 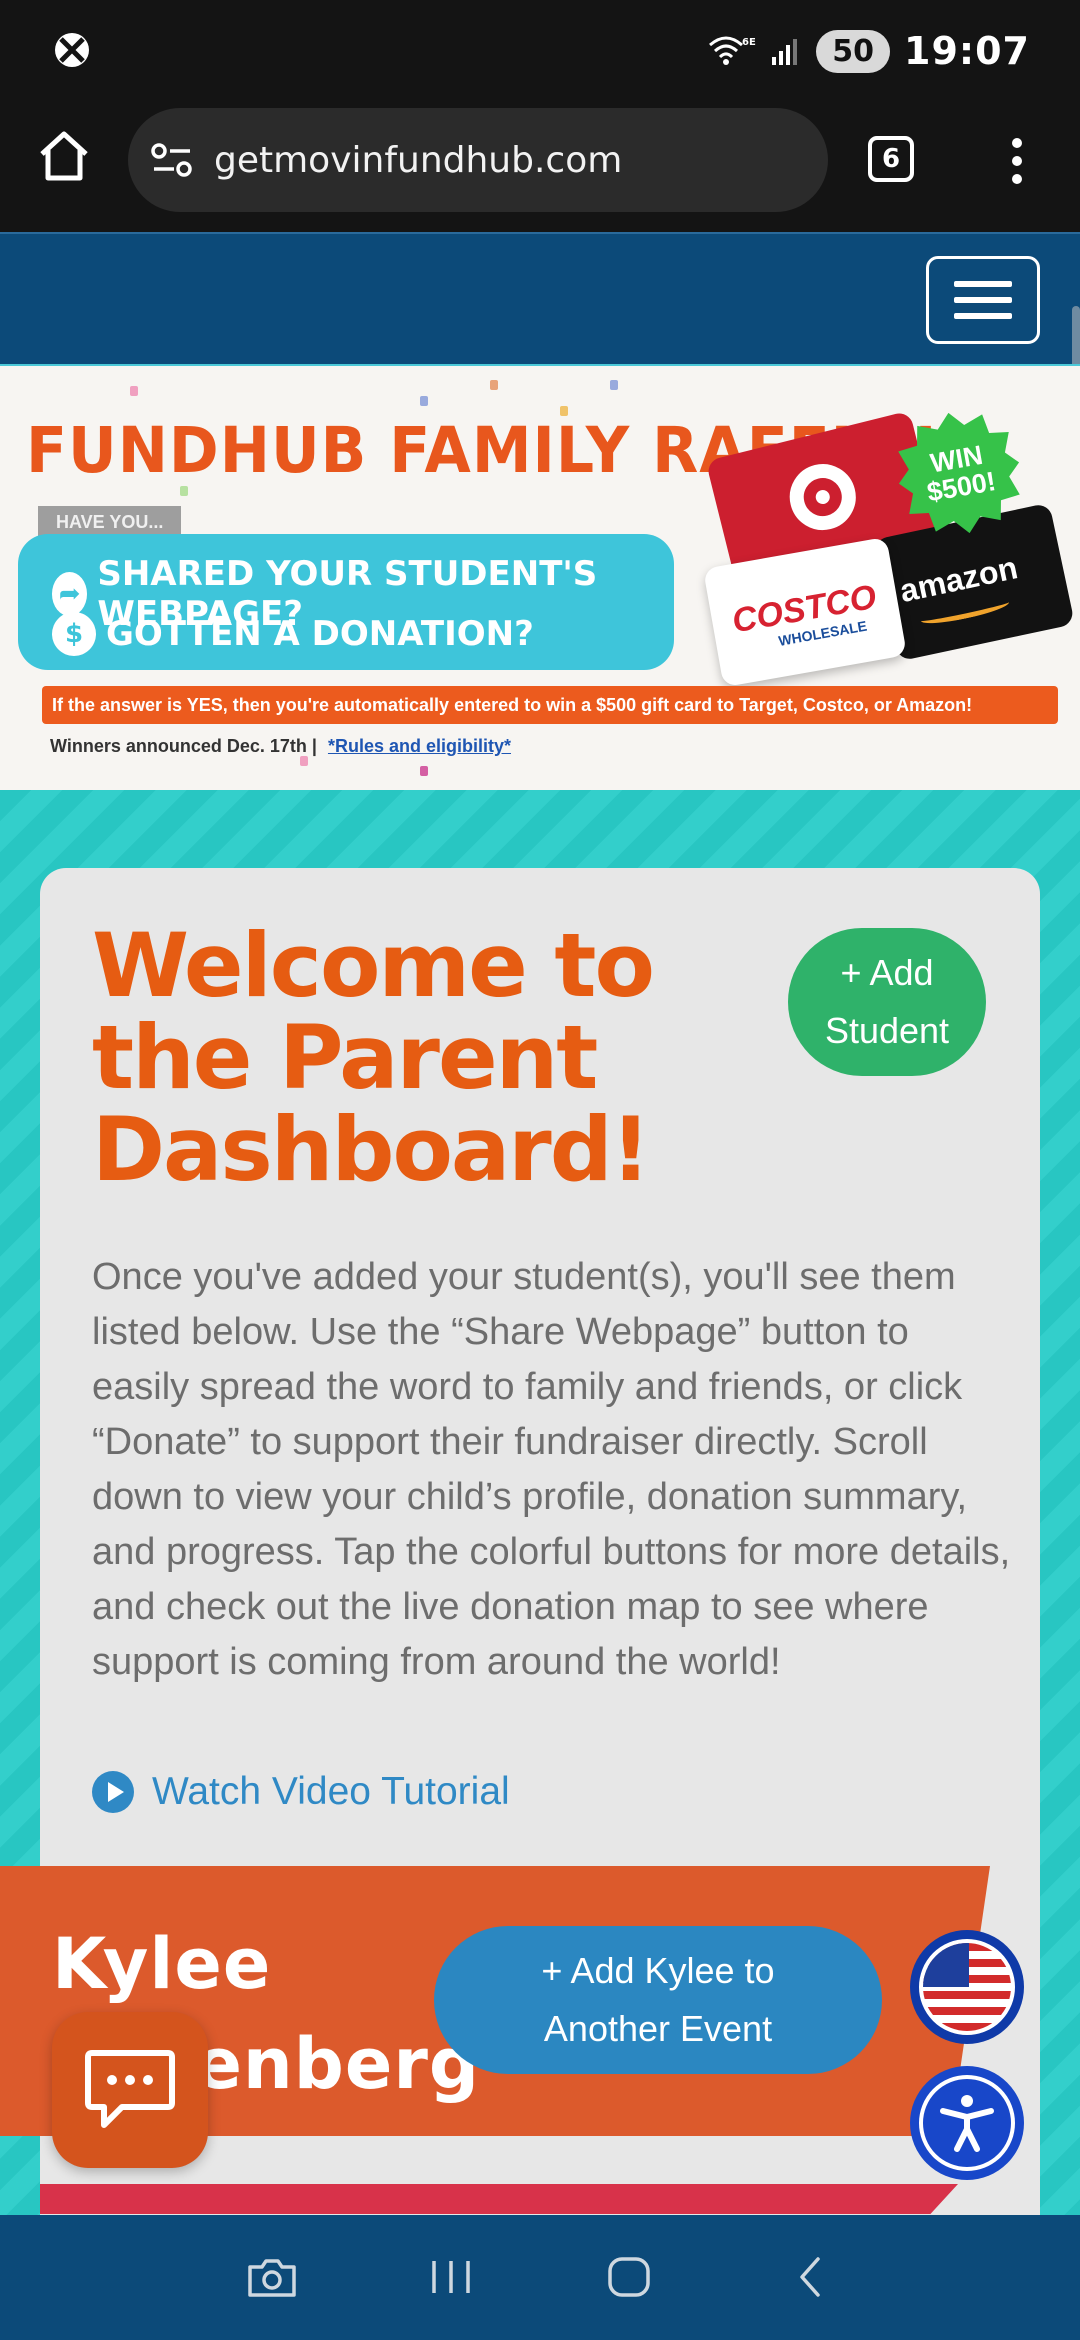 I want to click on chat-button, so click(x=130, y=2090).